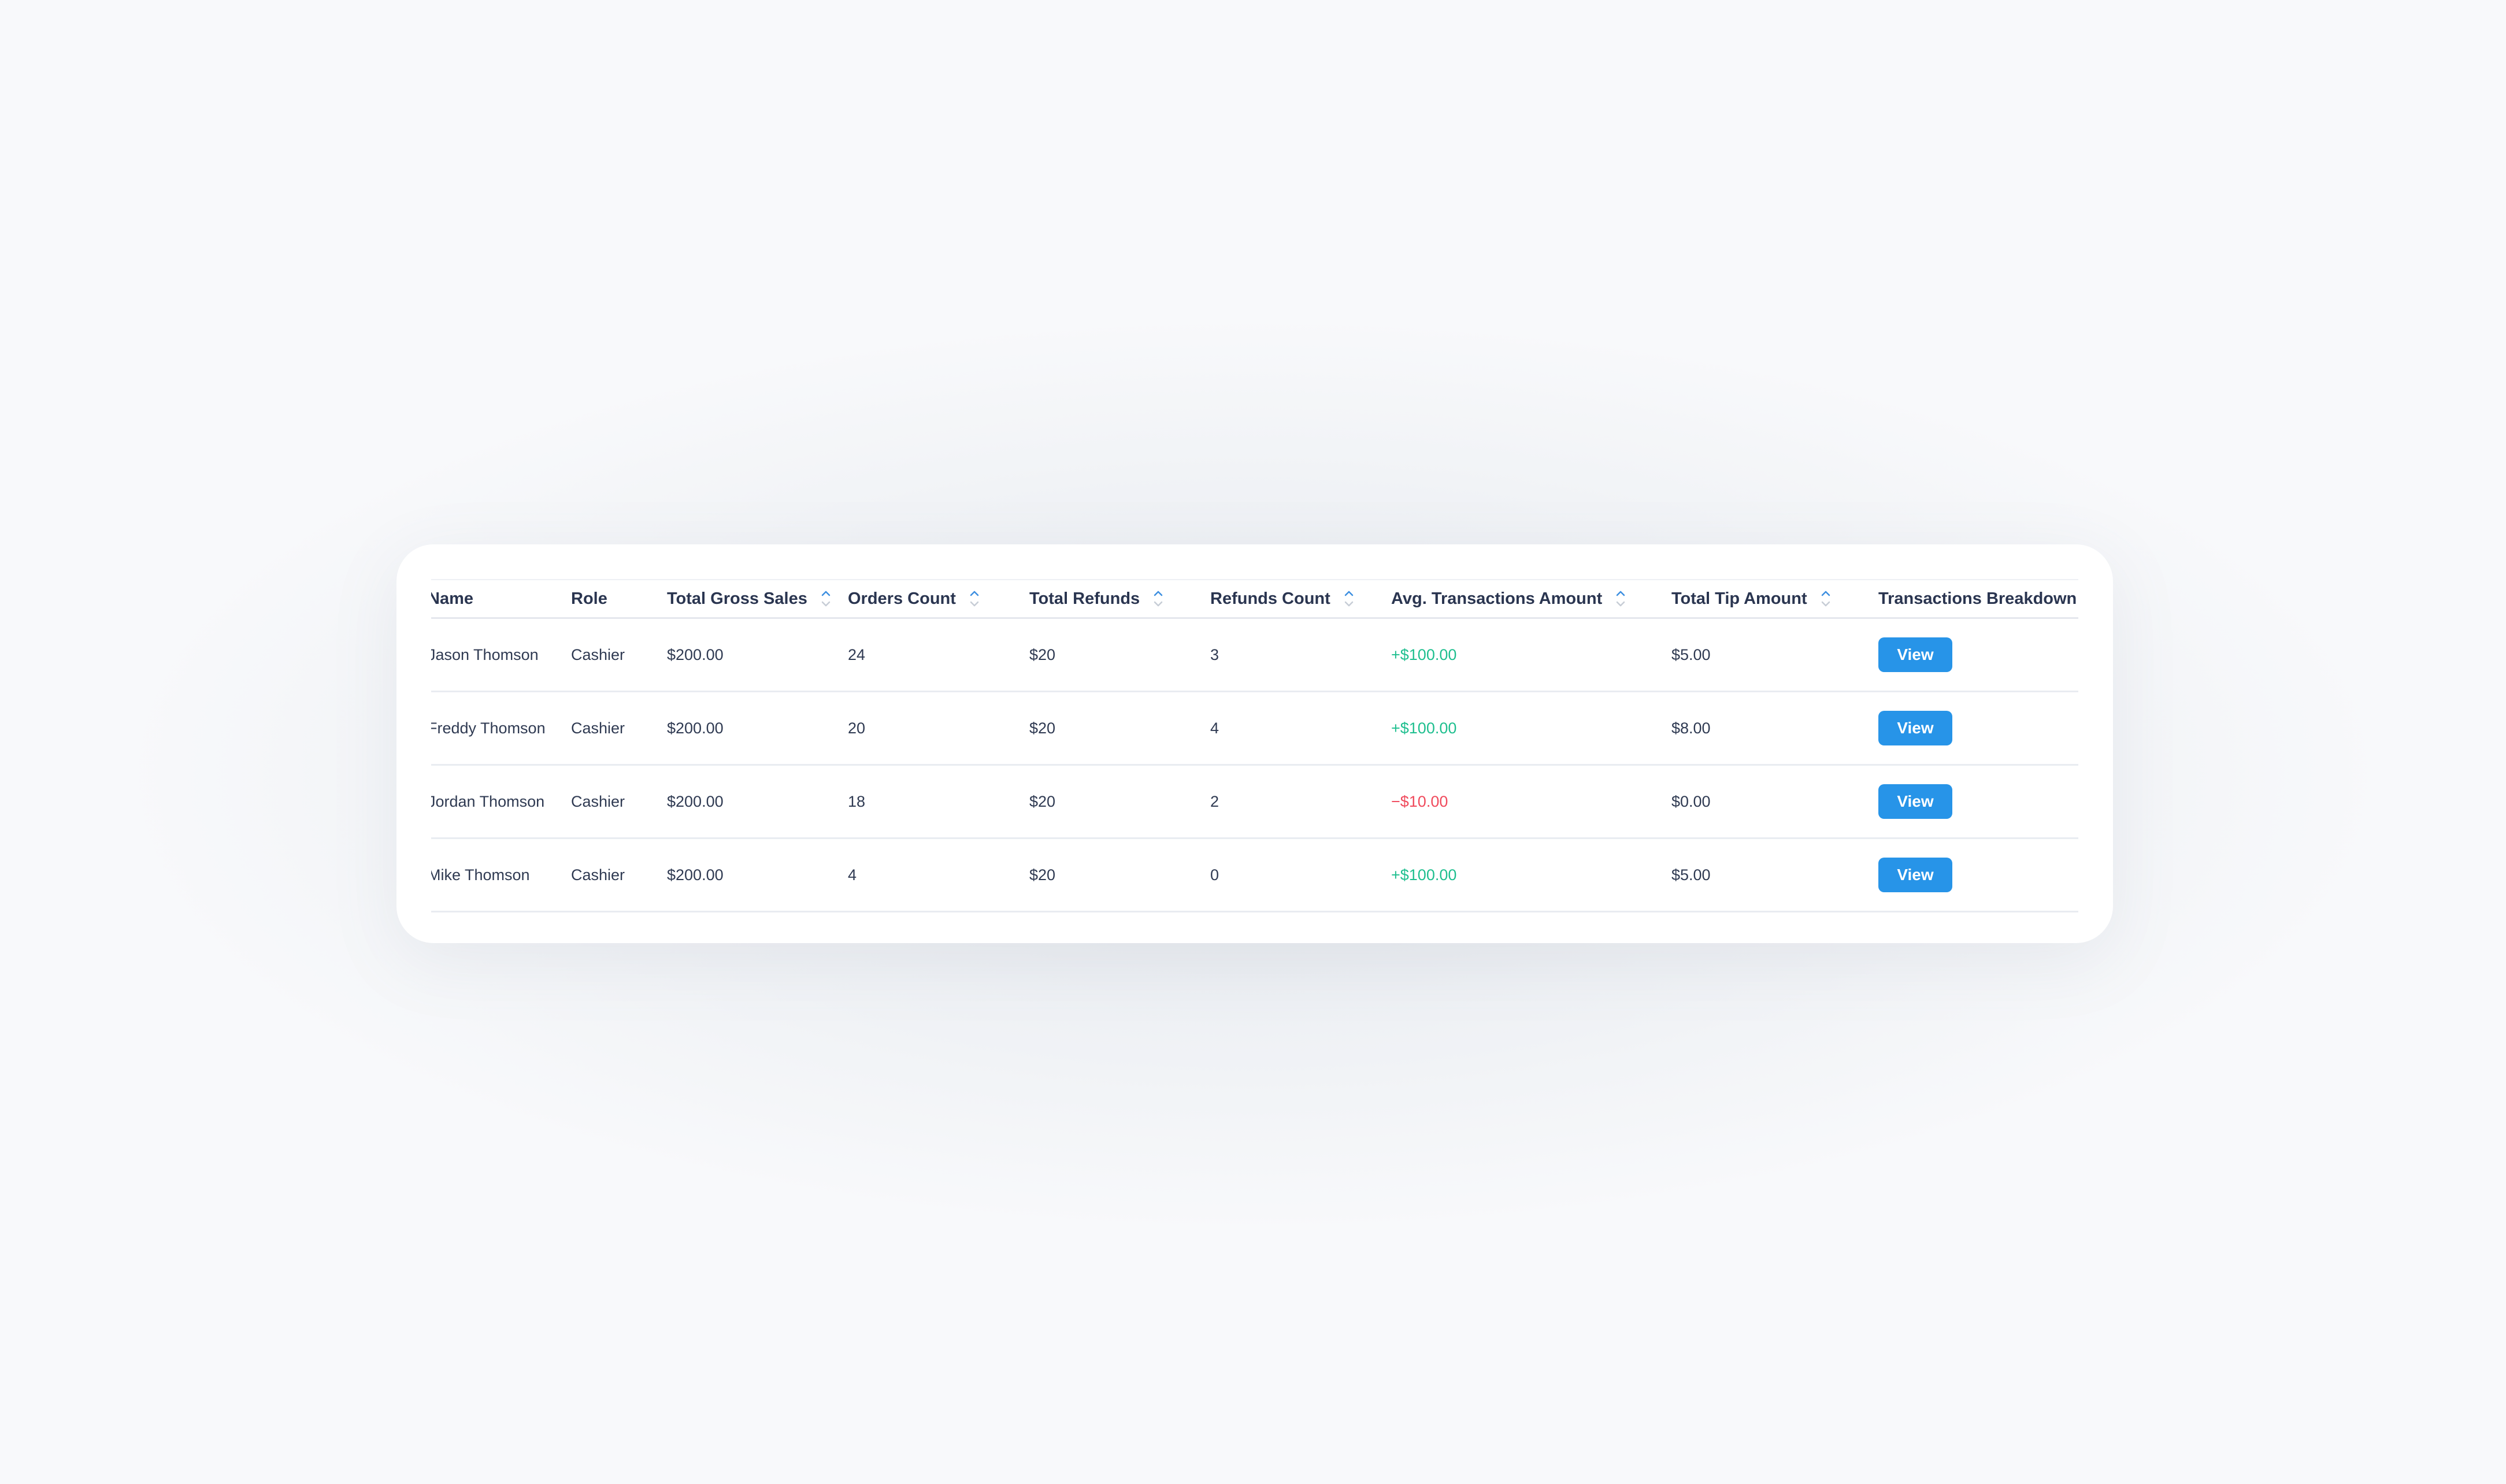 Image resolution: width=2506 pixels, height=1484 pixels. What do you see at coordinates (857, 801) in the screenshot?
I see `cell-orders-count: 18` at bounding box center [857, 801].